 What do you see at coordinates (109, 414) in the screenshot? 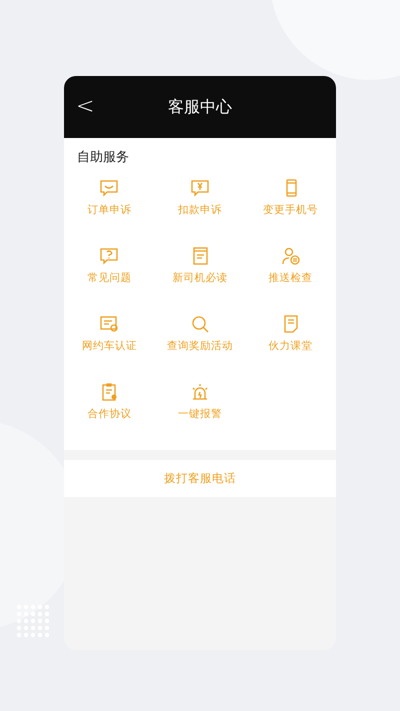
I see `service-item: 合作协议` at bounding box center [109, 414].